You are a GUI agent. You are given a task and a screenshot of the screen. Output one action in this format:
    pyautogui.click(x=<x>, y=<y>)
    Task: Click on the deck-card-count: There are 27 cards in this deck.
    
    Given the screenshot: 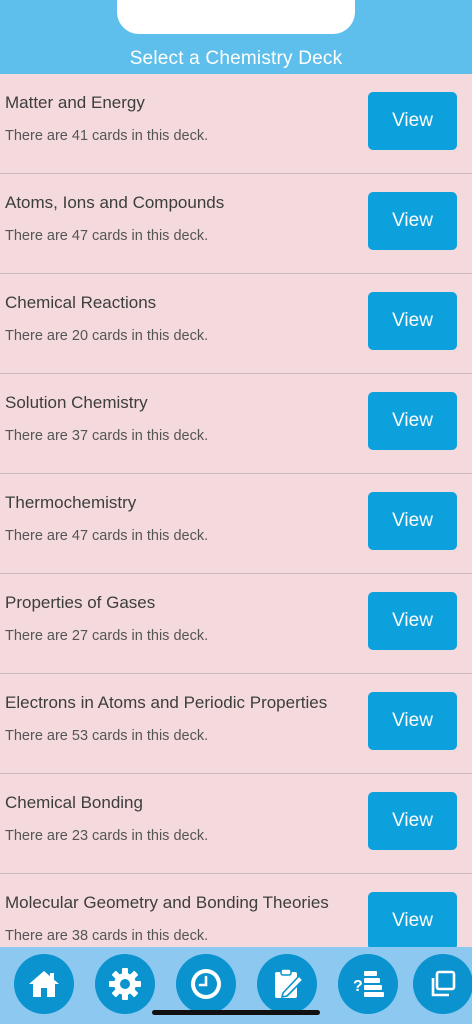 What is the action you would take?
    pyautogui.click(x=107, y=636)
    